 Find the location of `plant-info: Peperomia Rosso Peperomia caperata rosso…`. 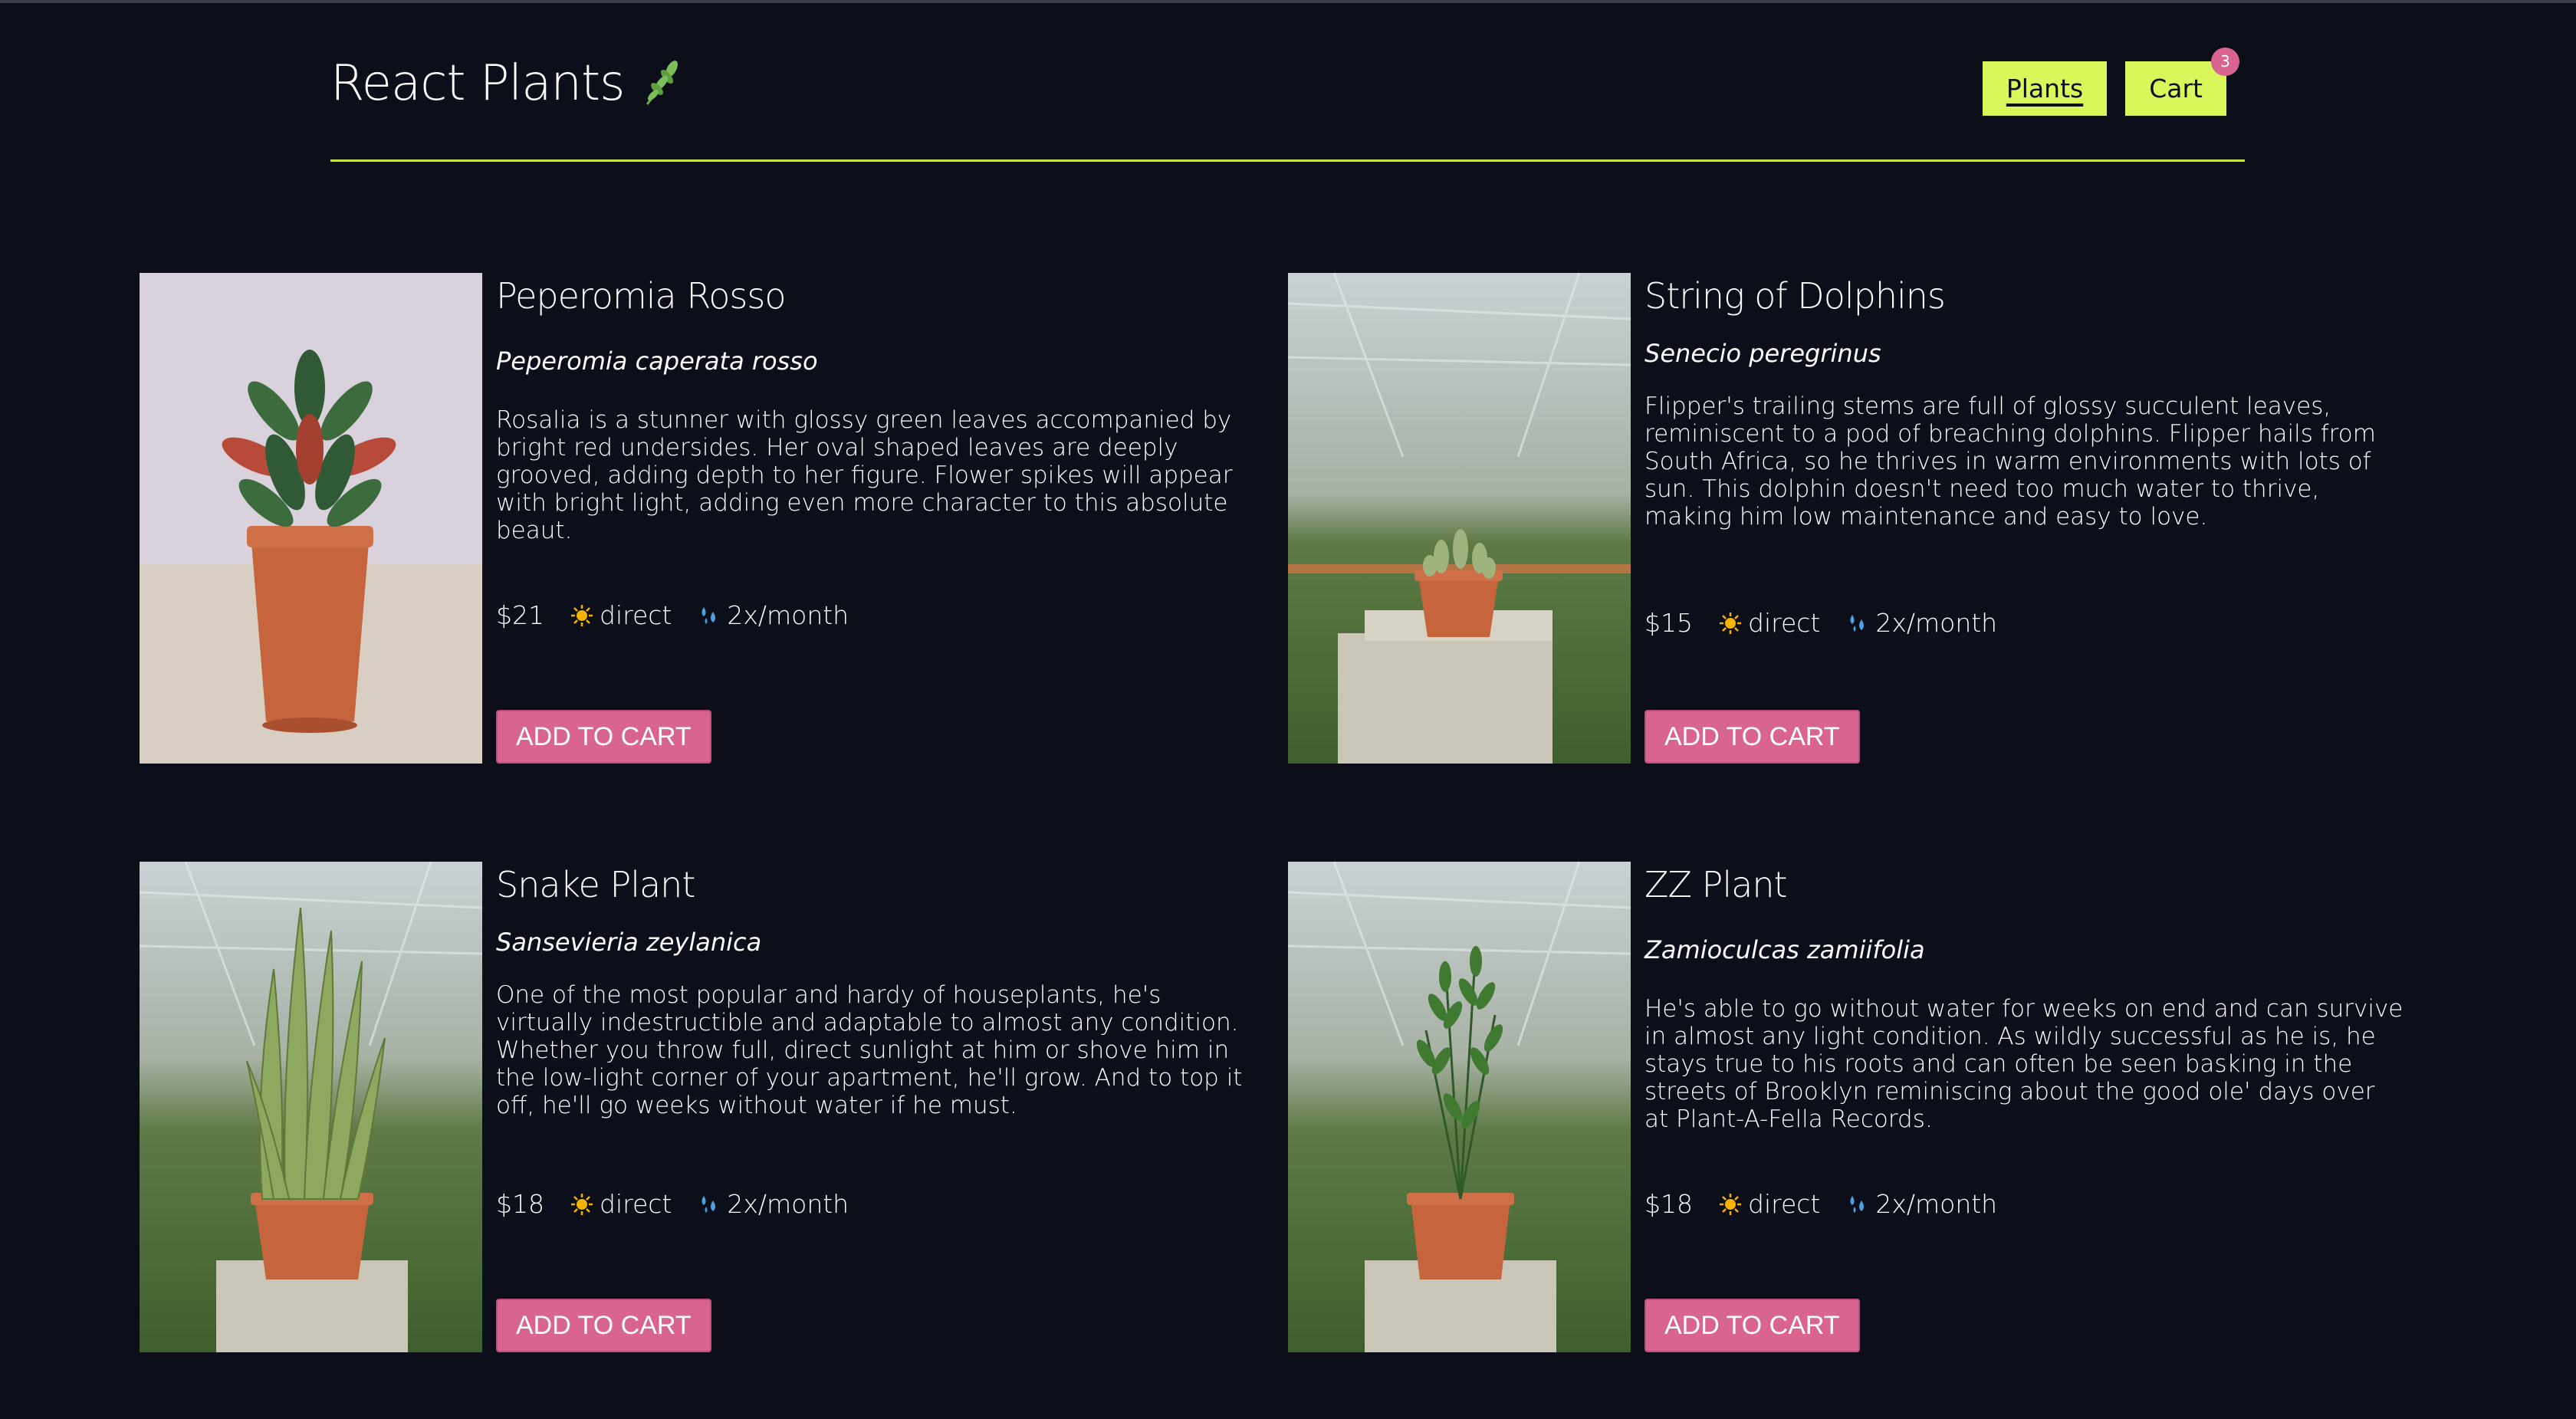

plant-info: Peperomia Rosso Peperomia caperata rosso… is located at coordinates (879, 518).